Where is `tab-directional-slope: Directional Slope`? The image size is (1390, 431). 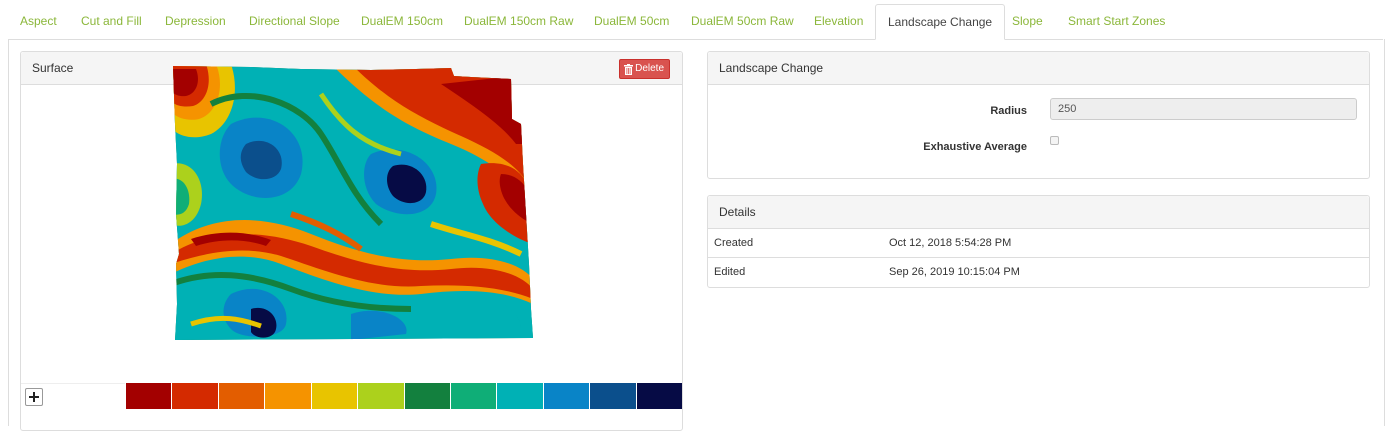
tab-directional-slope: Directional Slope is located at coordinates (294, 21).